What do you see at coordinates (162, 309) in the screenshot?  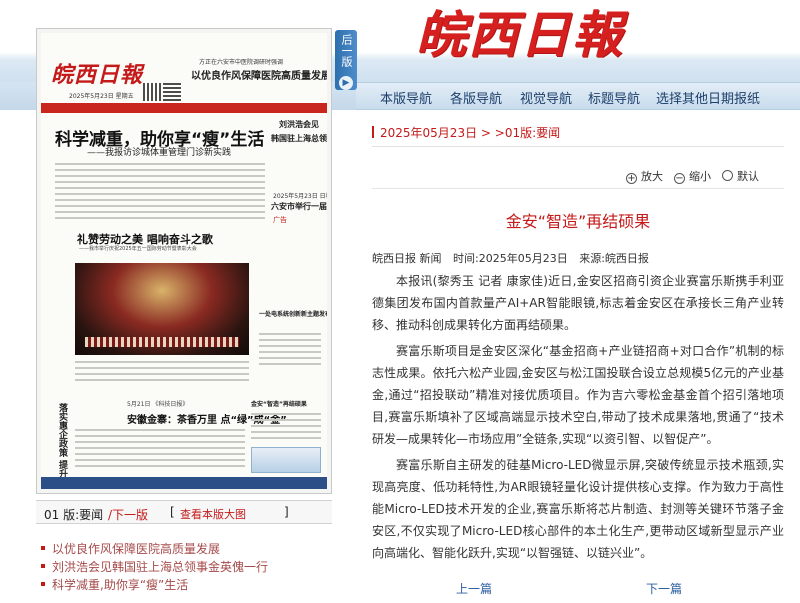 I see `paper-photo` at bounding box center [162, 309].